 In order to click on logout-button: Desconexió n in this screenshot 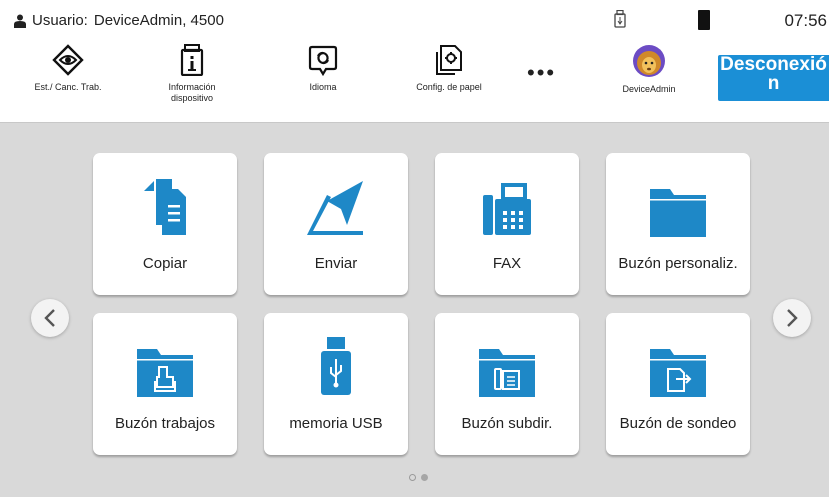, I will do `click(773, 78)`.